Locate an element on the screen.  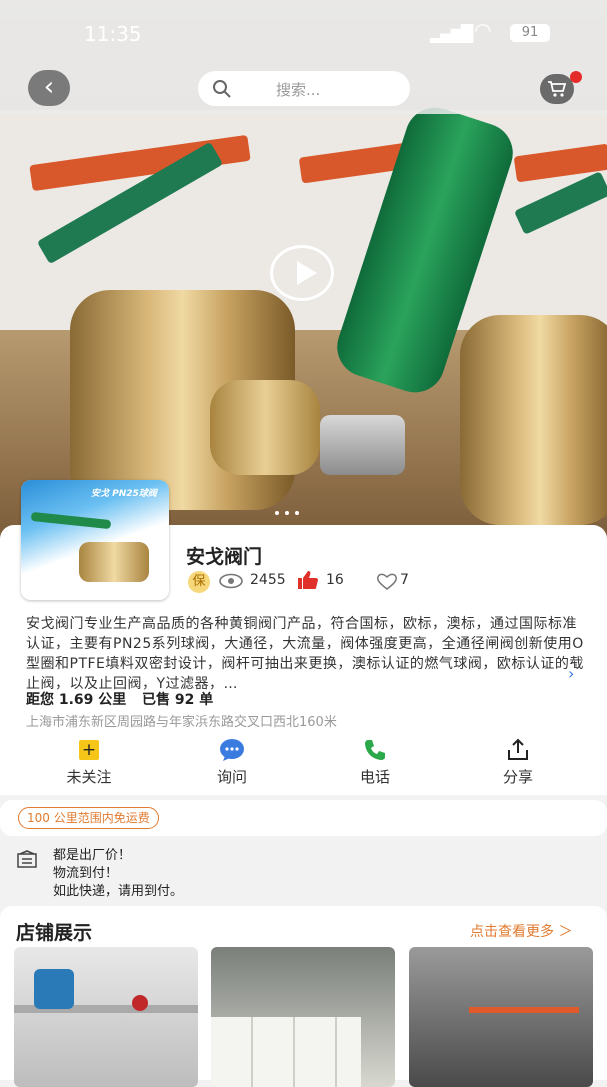
chevron-left-icon: ‹ is located at coordinates (49, 87).